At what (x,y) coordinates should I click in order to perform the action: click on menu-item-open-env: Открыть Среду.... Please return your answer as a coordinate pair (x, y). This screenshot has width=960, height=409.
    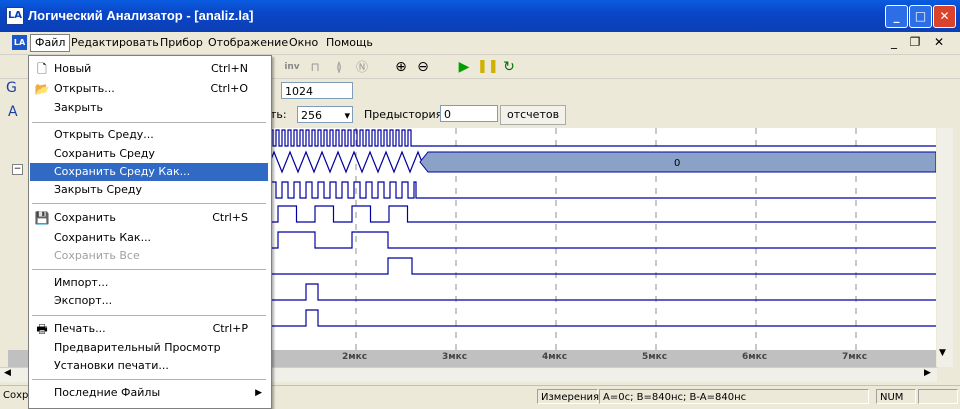
    Looking at the image, I should click on (149, 135).